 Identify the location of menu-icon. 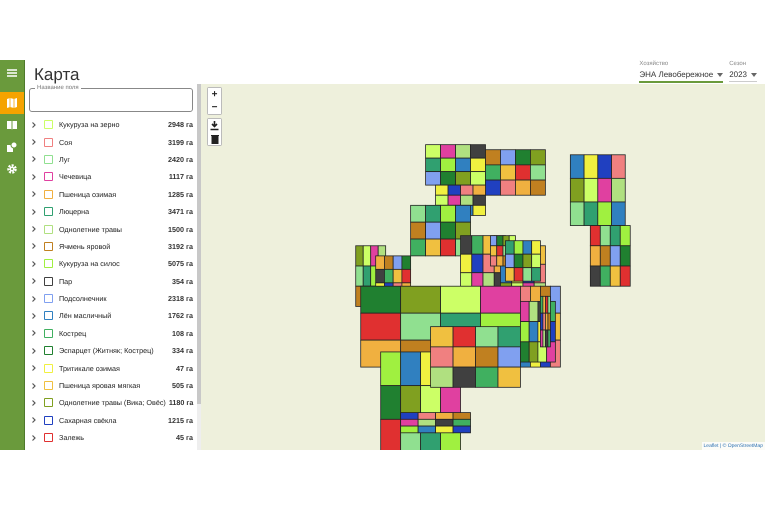
(12, 73).